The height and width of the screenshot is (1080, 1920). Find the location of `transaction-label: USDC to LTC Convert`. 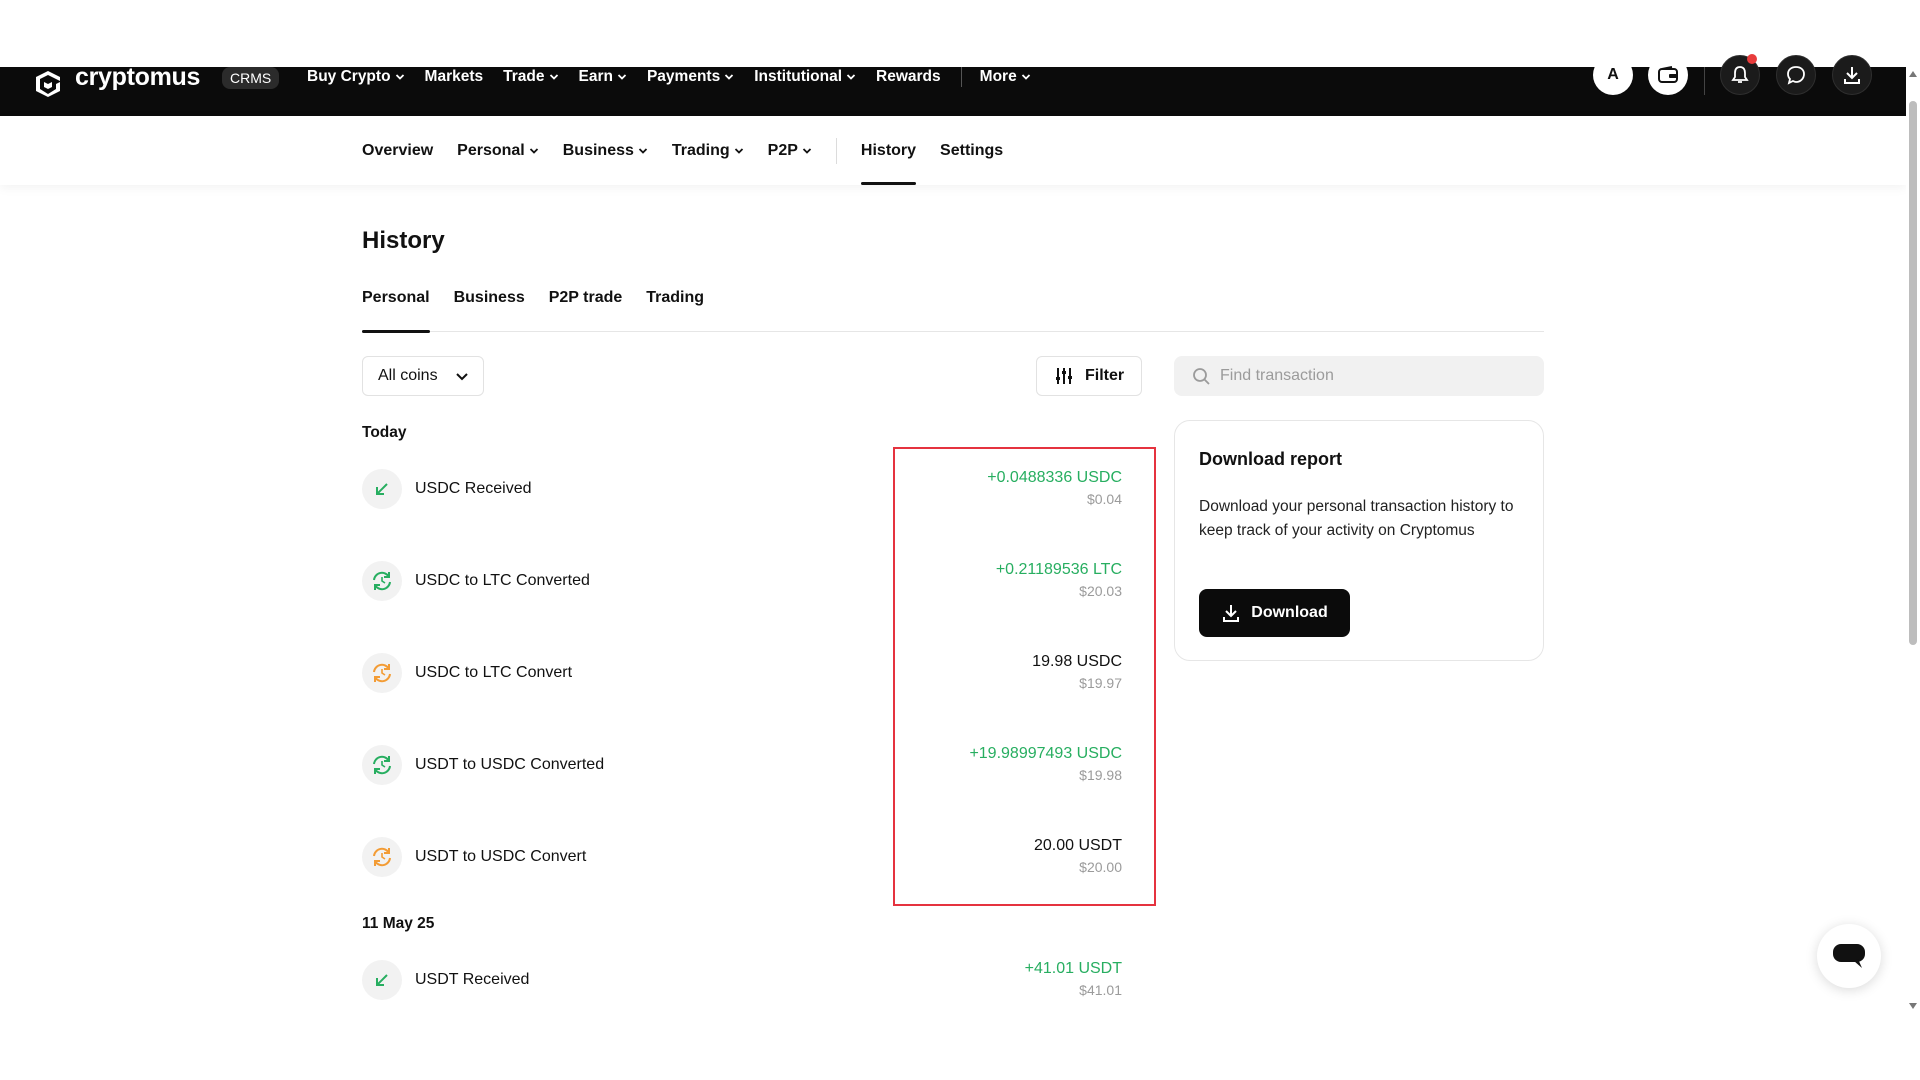

transaction-label: USDC to LTC Convert is located at coordinates (494, 672).